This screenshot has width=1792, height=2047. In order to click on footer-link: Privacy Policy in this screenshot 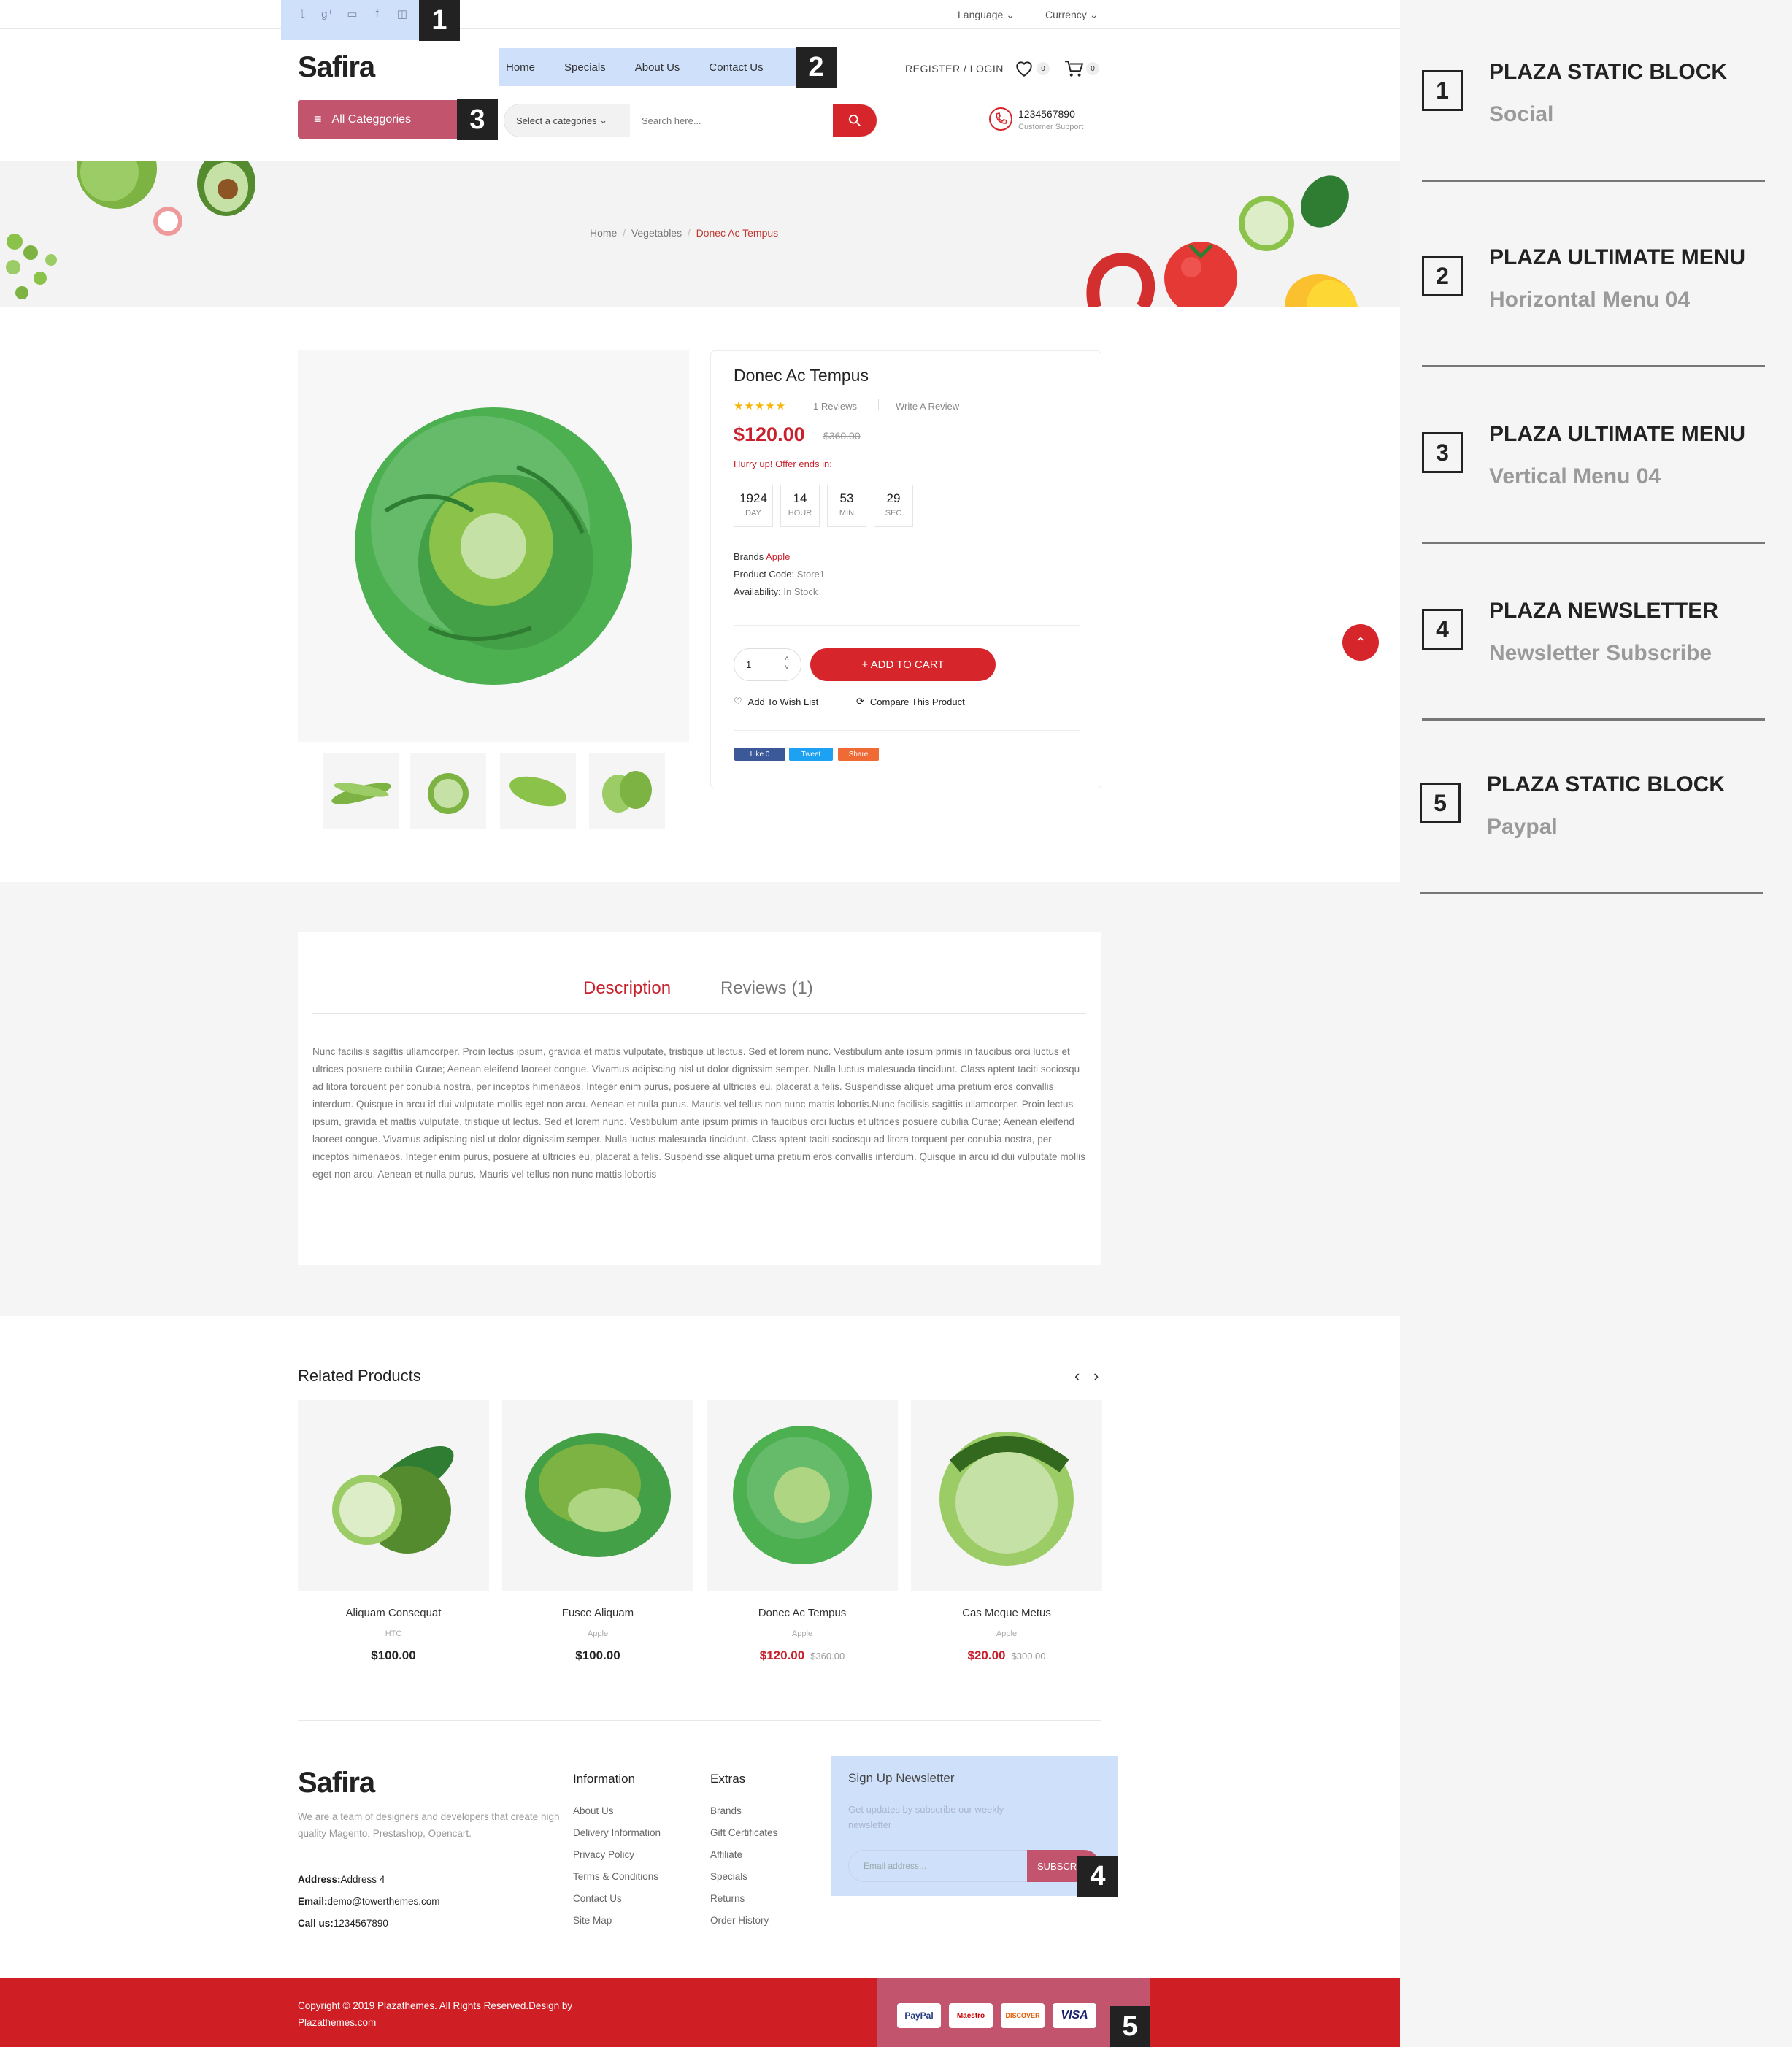, I will do `click(603, 1855)`.